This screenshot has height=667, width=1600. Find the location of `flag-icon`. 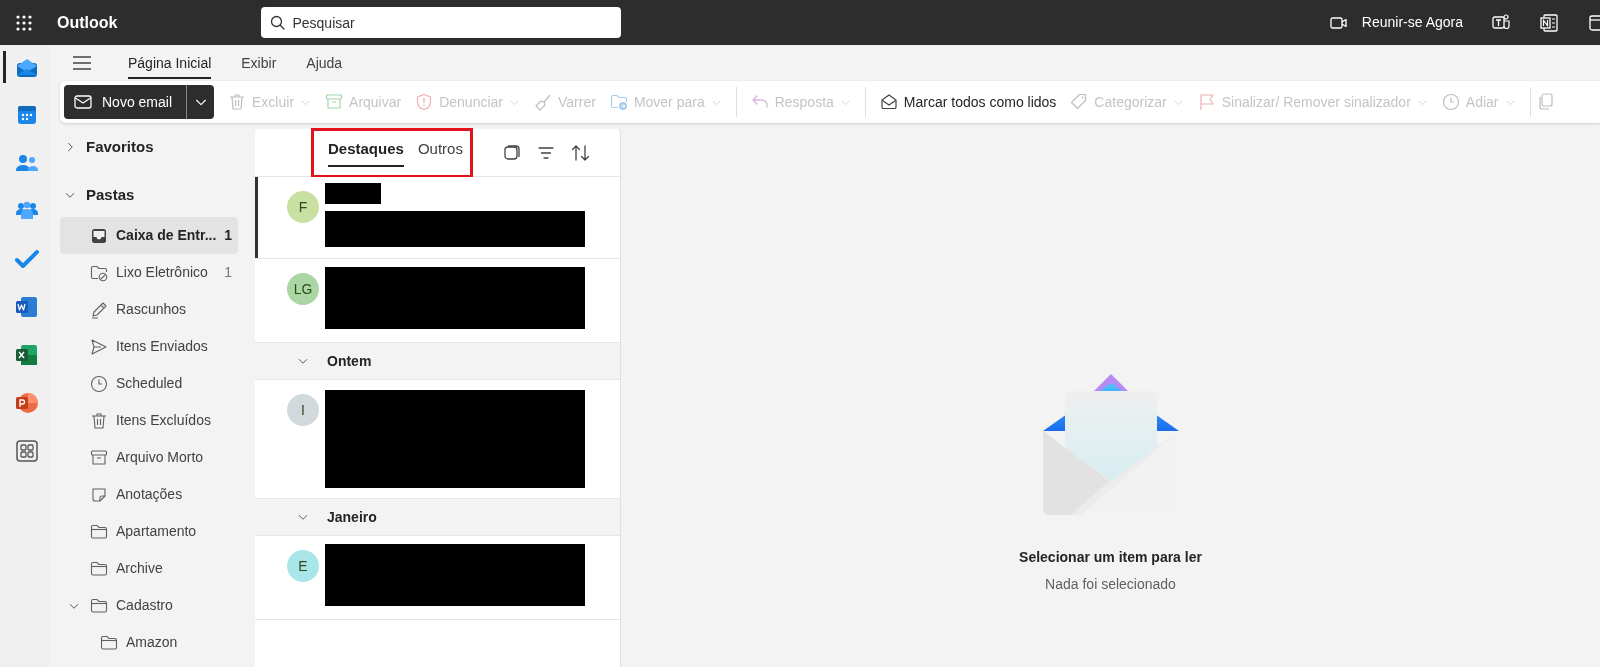

flag-icon is located at coordinates (1206, 102).